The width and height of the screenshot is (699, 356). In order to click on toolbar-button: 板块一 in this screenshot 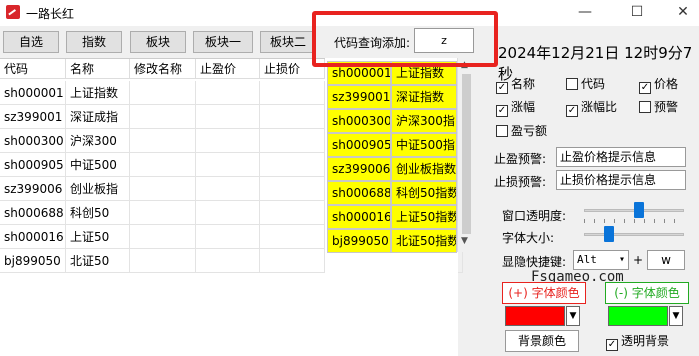, I will do `click(223, 42)`.